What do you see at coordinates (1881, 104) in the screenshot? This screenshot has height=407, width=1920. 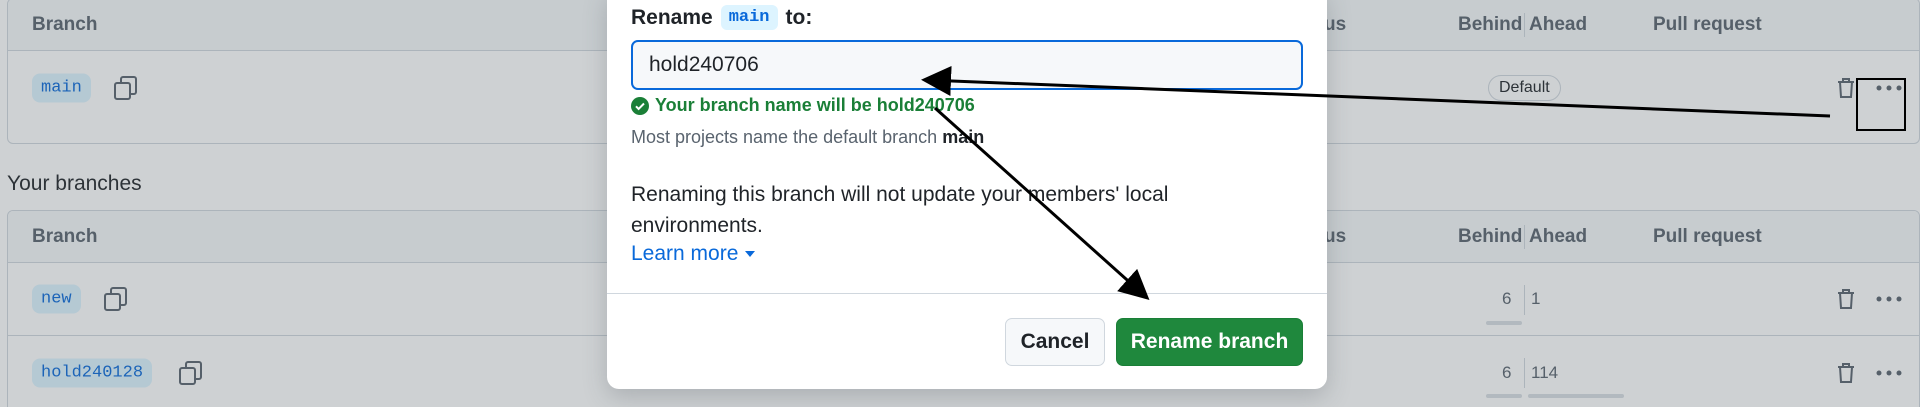 I see `highlight-box` at bounding box center [1881, 104].